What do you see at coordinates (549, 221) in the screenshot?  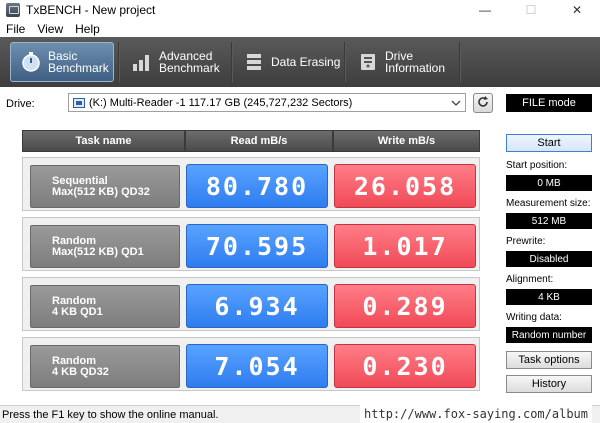 I see `measurement-size-value: 512 MB` at bounding box center [549, 221].